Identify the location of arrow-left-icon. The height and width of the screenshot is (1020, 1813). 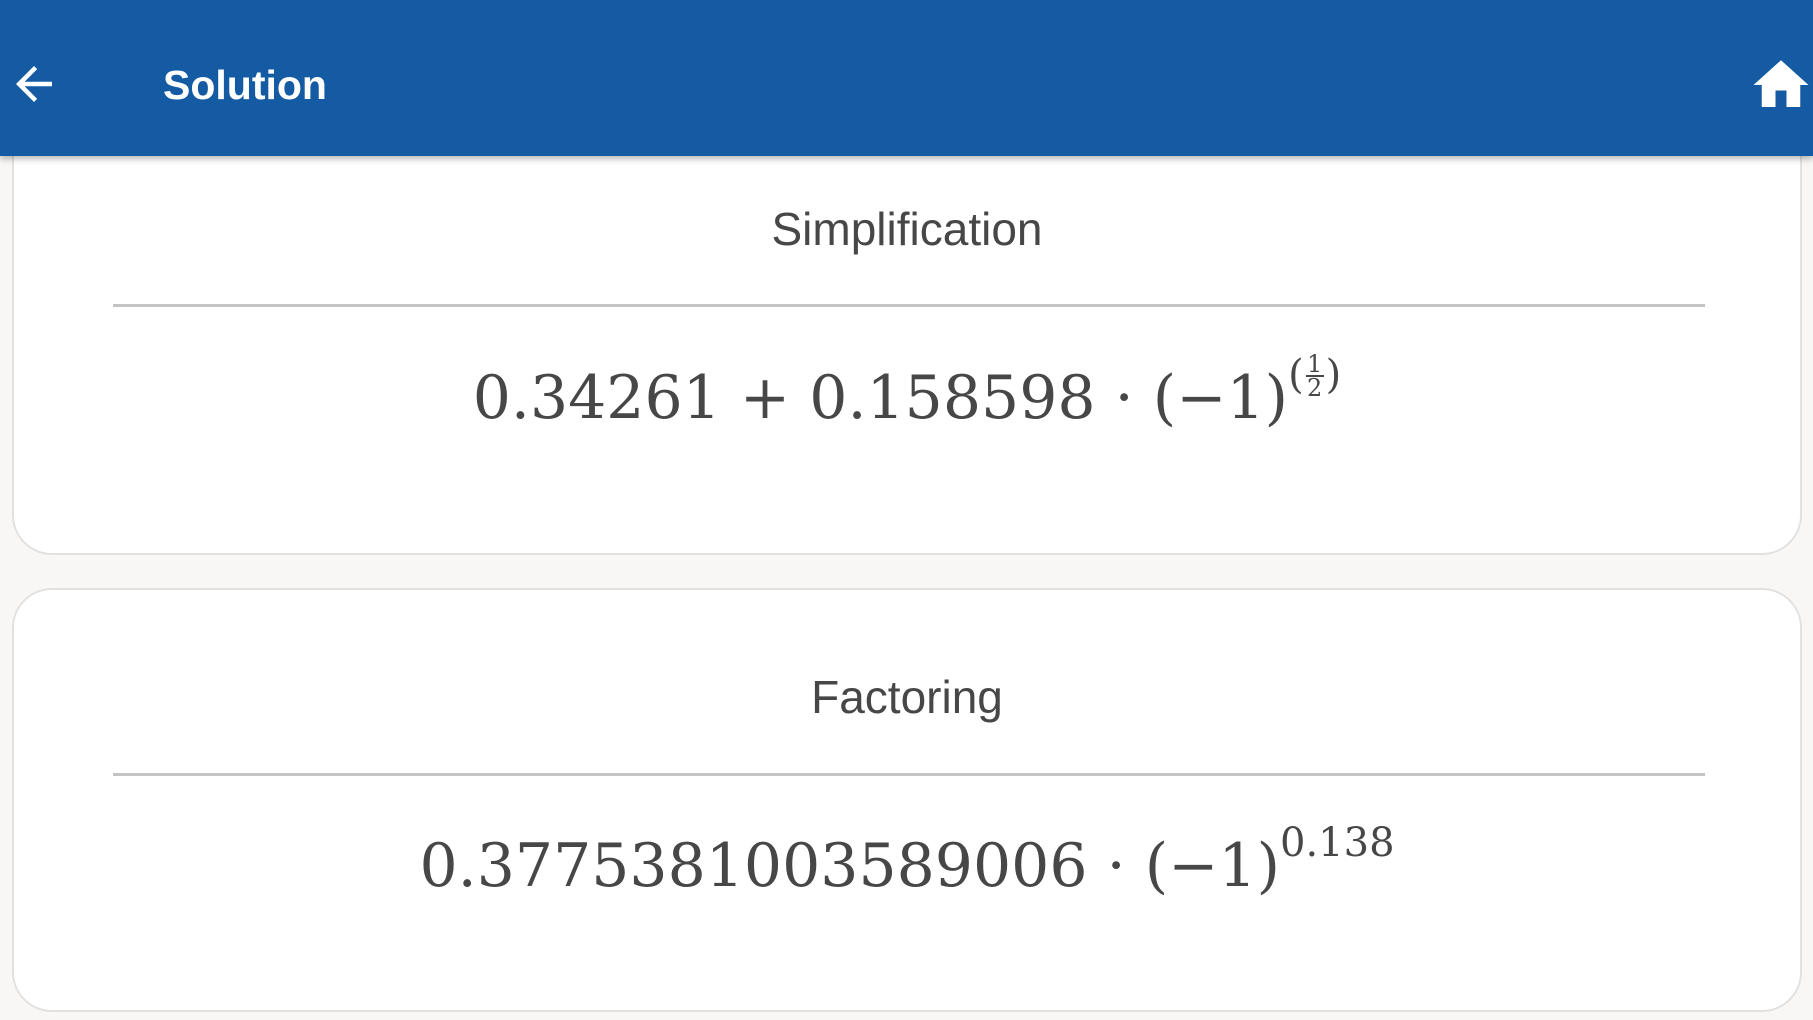
(34, 84).